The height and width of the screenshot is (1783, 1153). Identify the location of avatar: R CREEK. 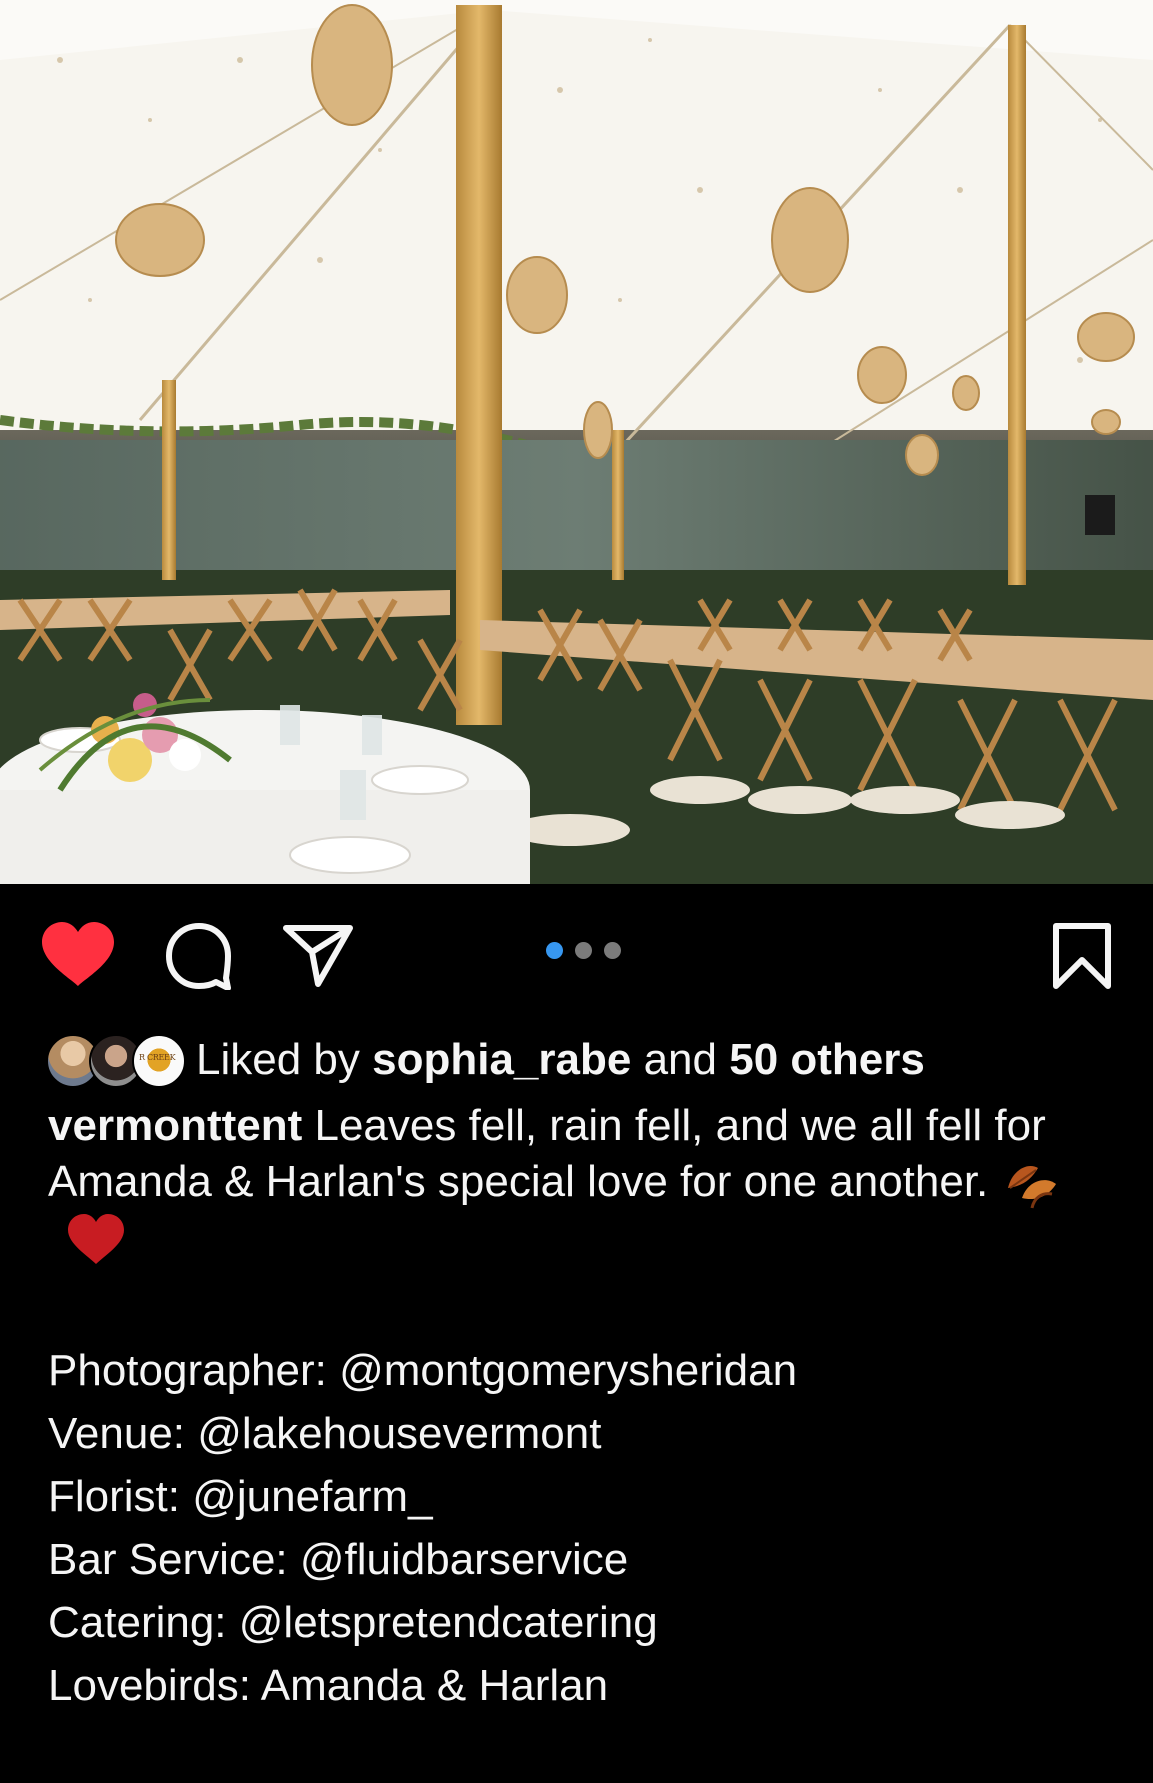
(159, 1061).